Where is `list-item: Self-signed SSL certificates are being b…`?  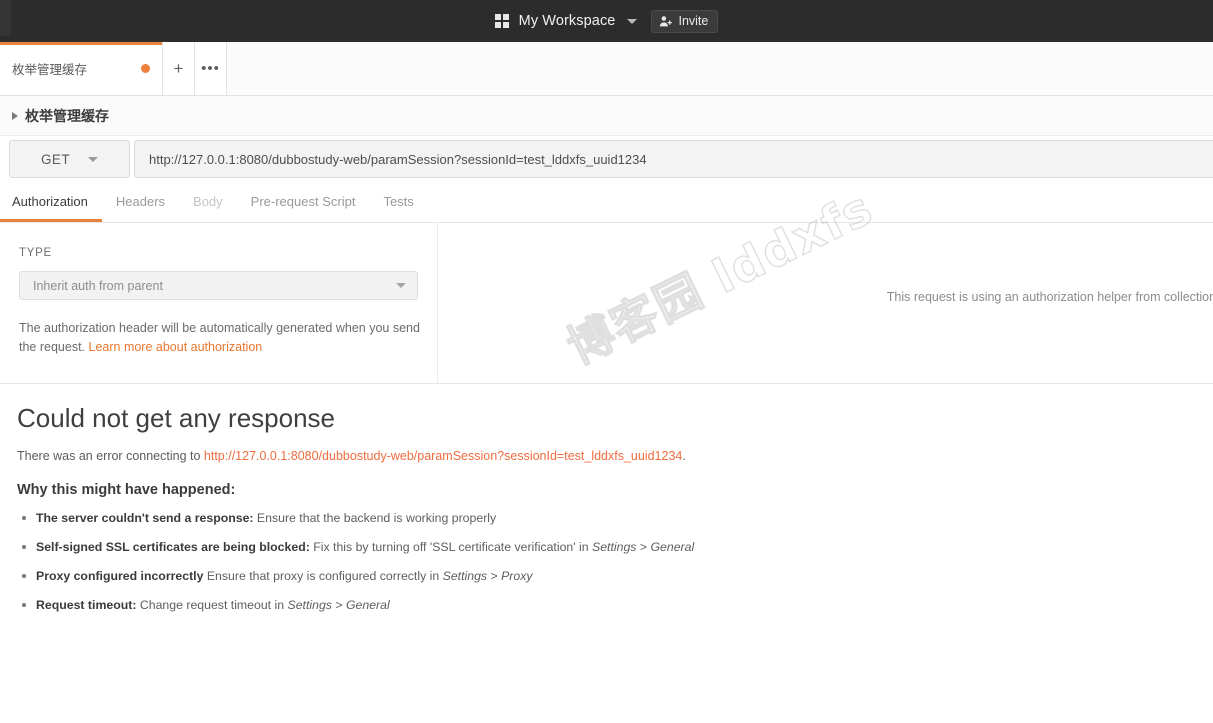
list-item: Self-signed SSL certificates are being b… is located at coordinates (358, 547).